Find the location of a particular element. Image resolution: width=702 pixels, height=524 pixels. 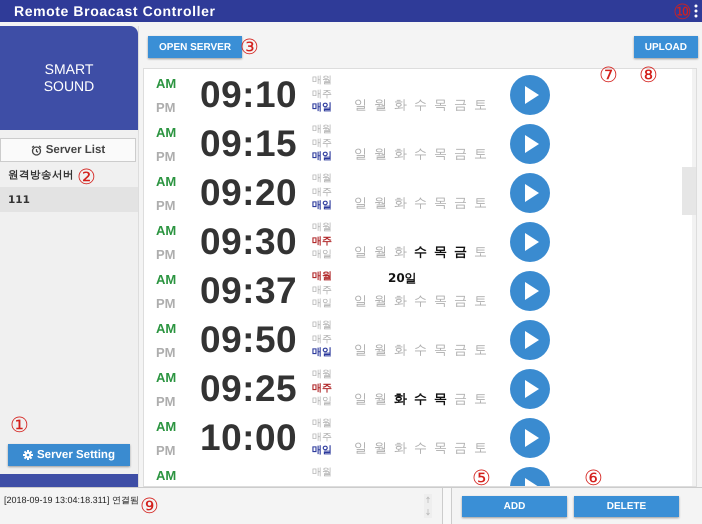

add-button: ADD is located at coordinates (514, 506).